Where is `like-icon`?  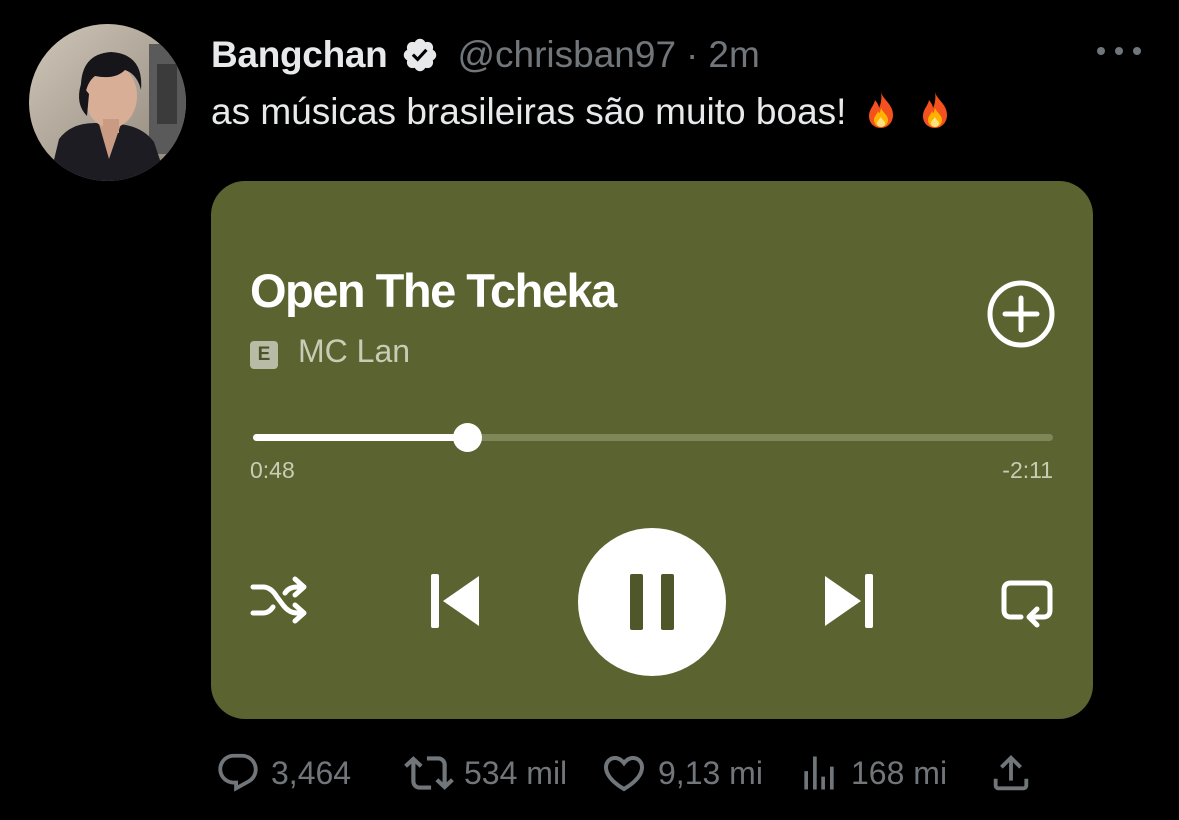 like-icon is located at coordinates (624, 774).